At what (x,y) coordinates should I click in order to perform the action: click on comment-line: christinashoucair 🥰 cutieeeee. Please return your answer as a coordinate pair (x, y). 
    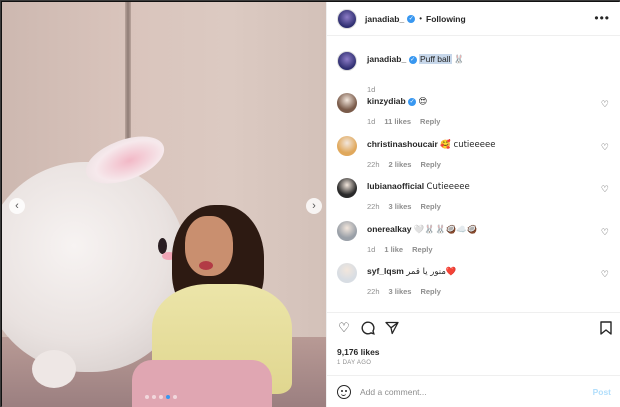
    Looking at the image, I should click on (431, 144).